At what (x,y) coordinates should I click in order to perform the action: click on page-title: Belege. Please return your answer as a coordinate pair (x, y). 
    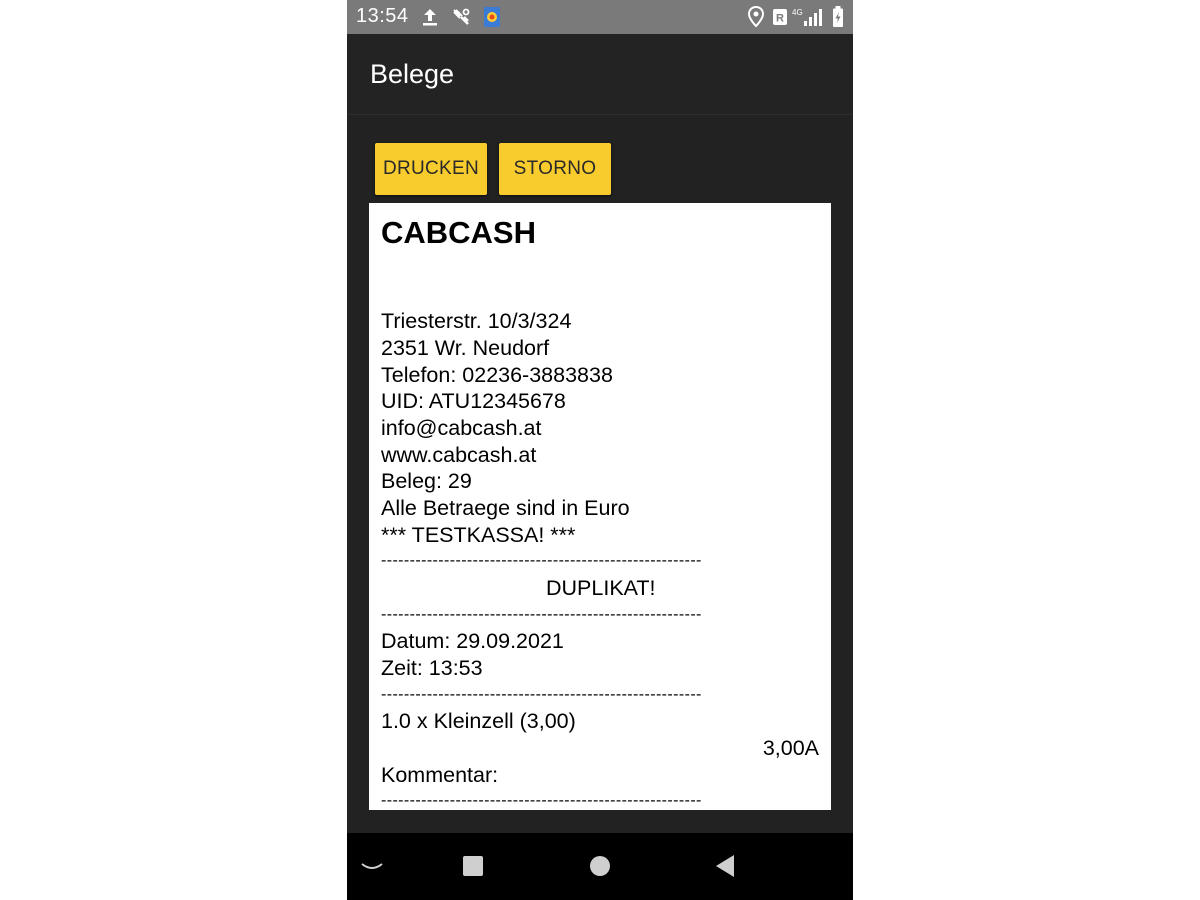
    Looking at the image, I should click on (412, 74).